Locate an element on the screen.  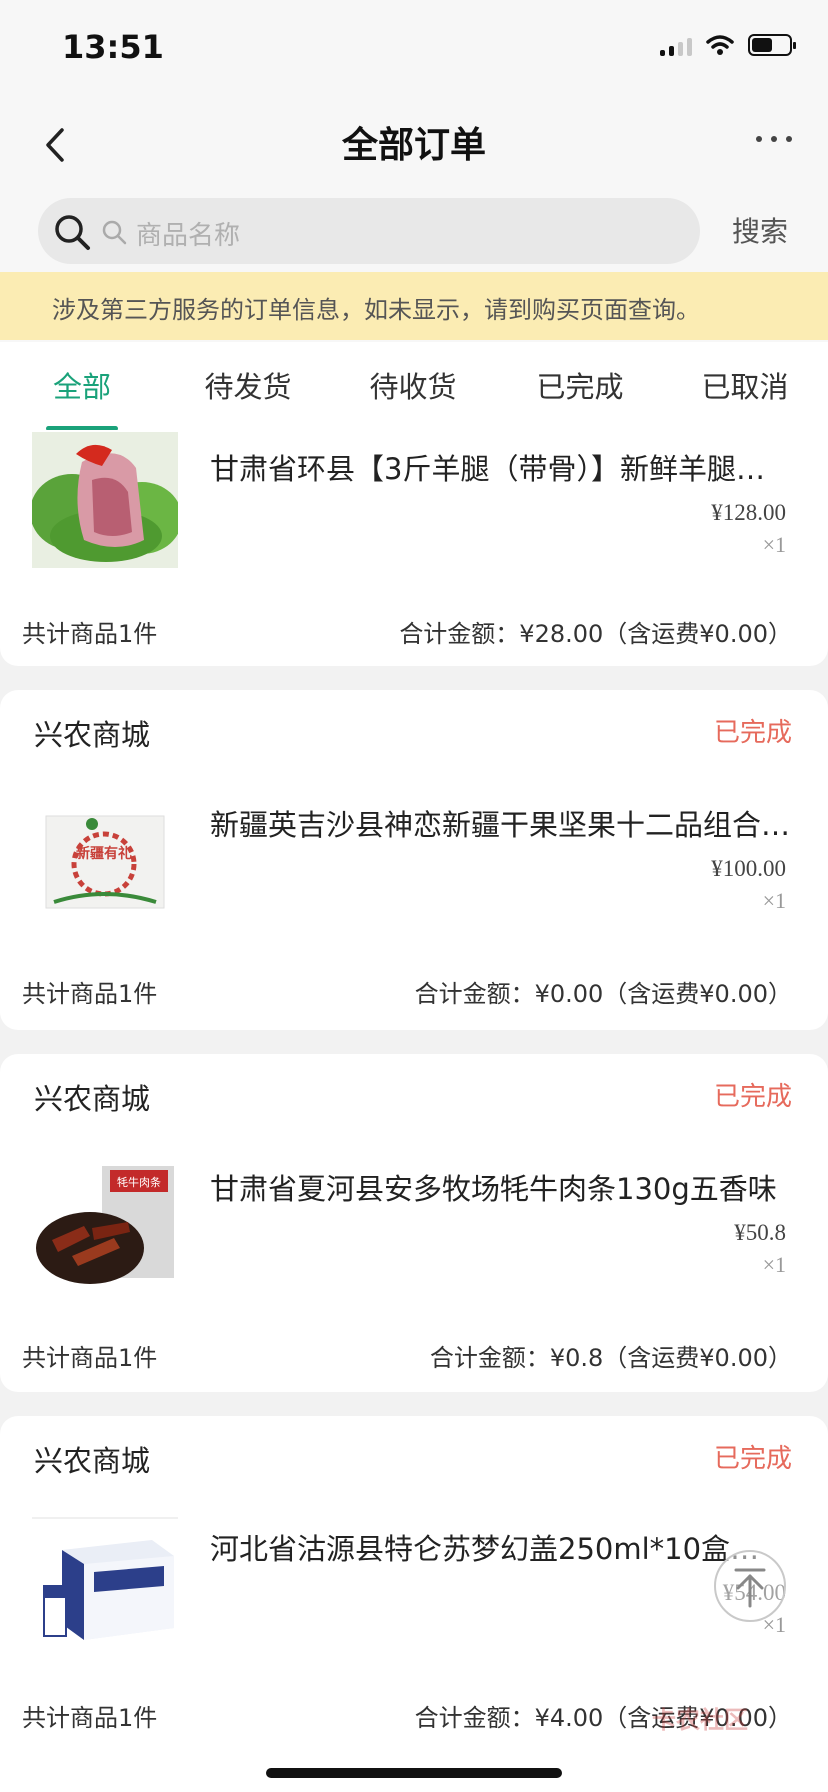
product-title: 河北省沽源县特仑苏梦幻盖250ml*10盒【整箱】 is located at coordinates (499, 1549).